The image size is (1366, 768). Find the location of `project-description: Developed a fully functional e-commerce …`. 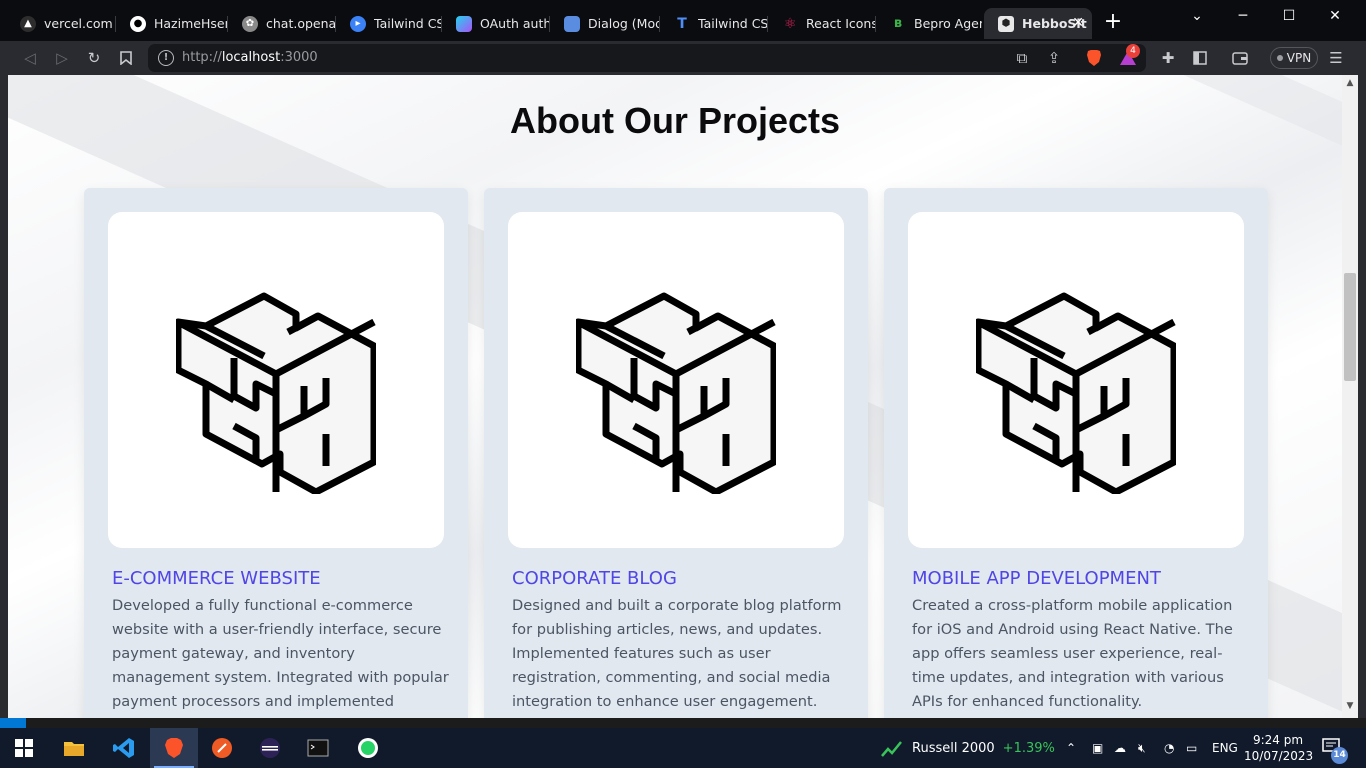

project-description: Developed a fully functional e-commerce … is located at coordinates (280, 657).